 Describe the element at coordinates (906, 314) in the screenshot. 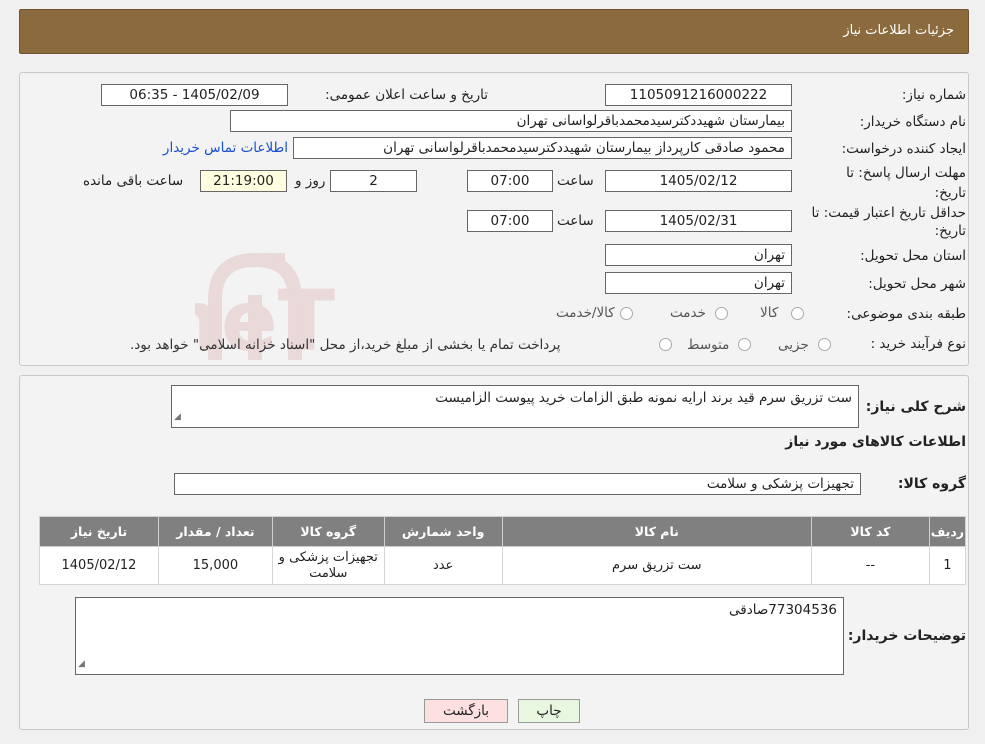

I see `category-label: طبقه بندی موضوعی:` at that location.